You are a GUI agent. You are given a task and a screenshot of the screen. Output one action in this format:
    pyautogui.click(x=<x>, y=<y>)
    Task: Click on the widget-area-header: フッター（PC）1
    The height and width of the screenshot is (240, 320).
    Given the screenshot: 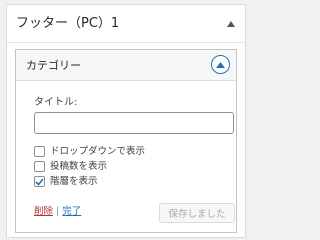 What is the action you would take?
    pyautogui.click(x=126, y=24)
    